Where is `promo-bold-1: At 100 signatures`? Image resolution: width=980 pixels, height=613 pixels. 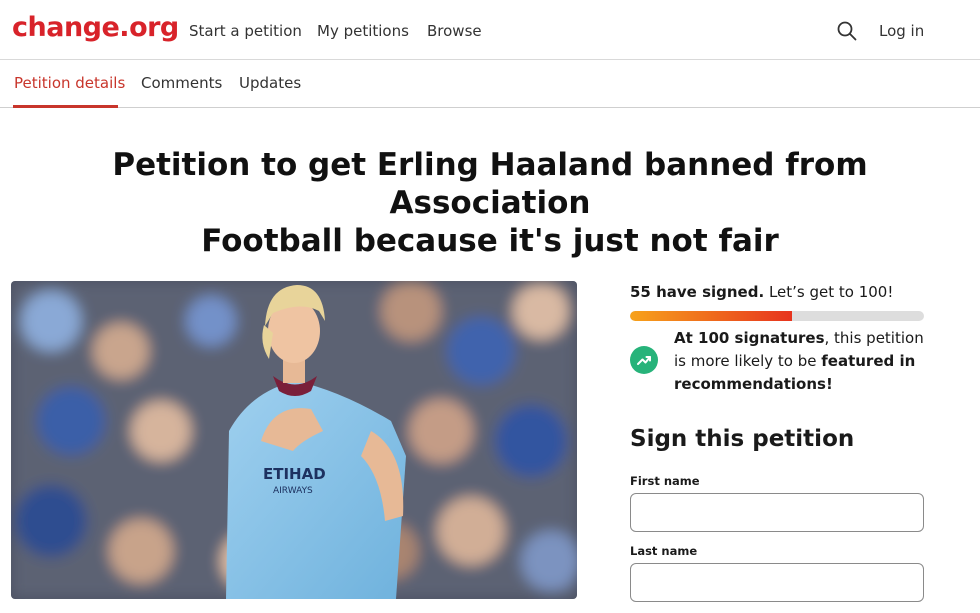
promo-bold-1: At 100 signatures is located at coordinates (749, 338).